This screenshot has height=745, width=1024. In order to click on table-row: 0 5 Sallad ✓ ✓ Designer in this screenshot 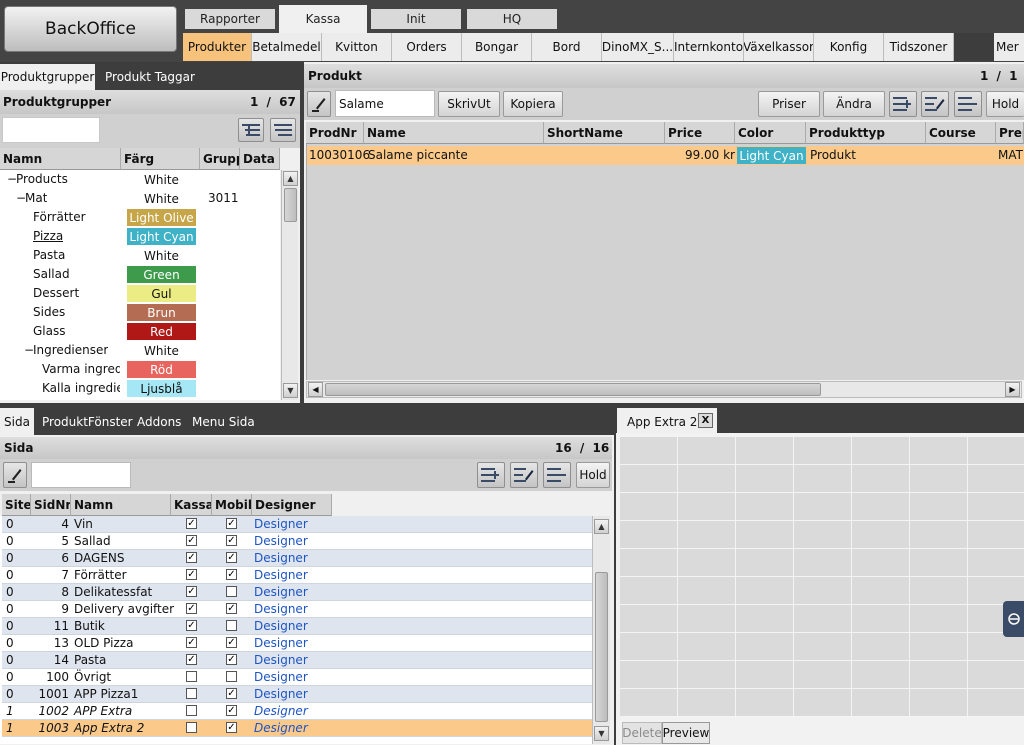, I will do `click(297, 541)`.